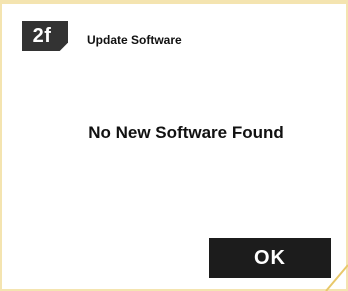 This screenshot has width=348, height=291. Describe the element at coordinates (270, 258) in the screenshot. I see `ok-button: OK` at that location.